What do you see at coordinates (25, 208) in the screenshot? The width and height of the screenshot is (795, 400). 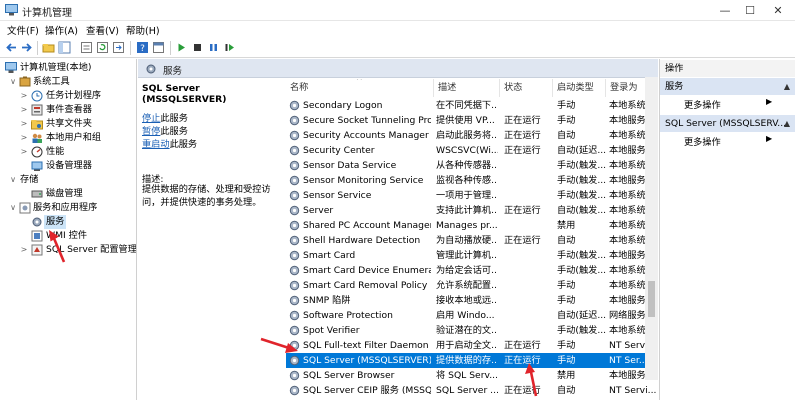 I see `services-apps-icon` at bounding box center [25, 208].